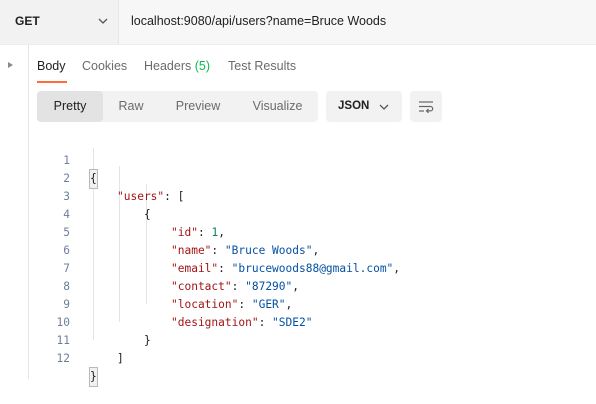 This screenshot has width=596, height=404. I want to click on preview-button: Preview, so click(198, 106).